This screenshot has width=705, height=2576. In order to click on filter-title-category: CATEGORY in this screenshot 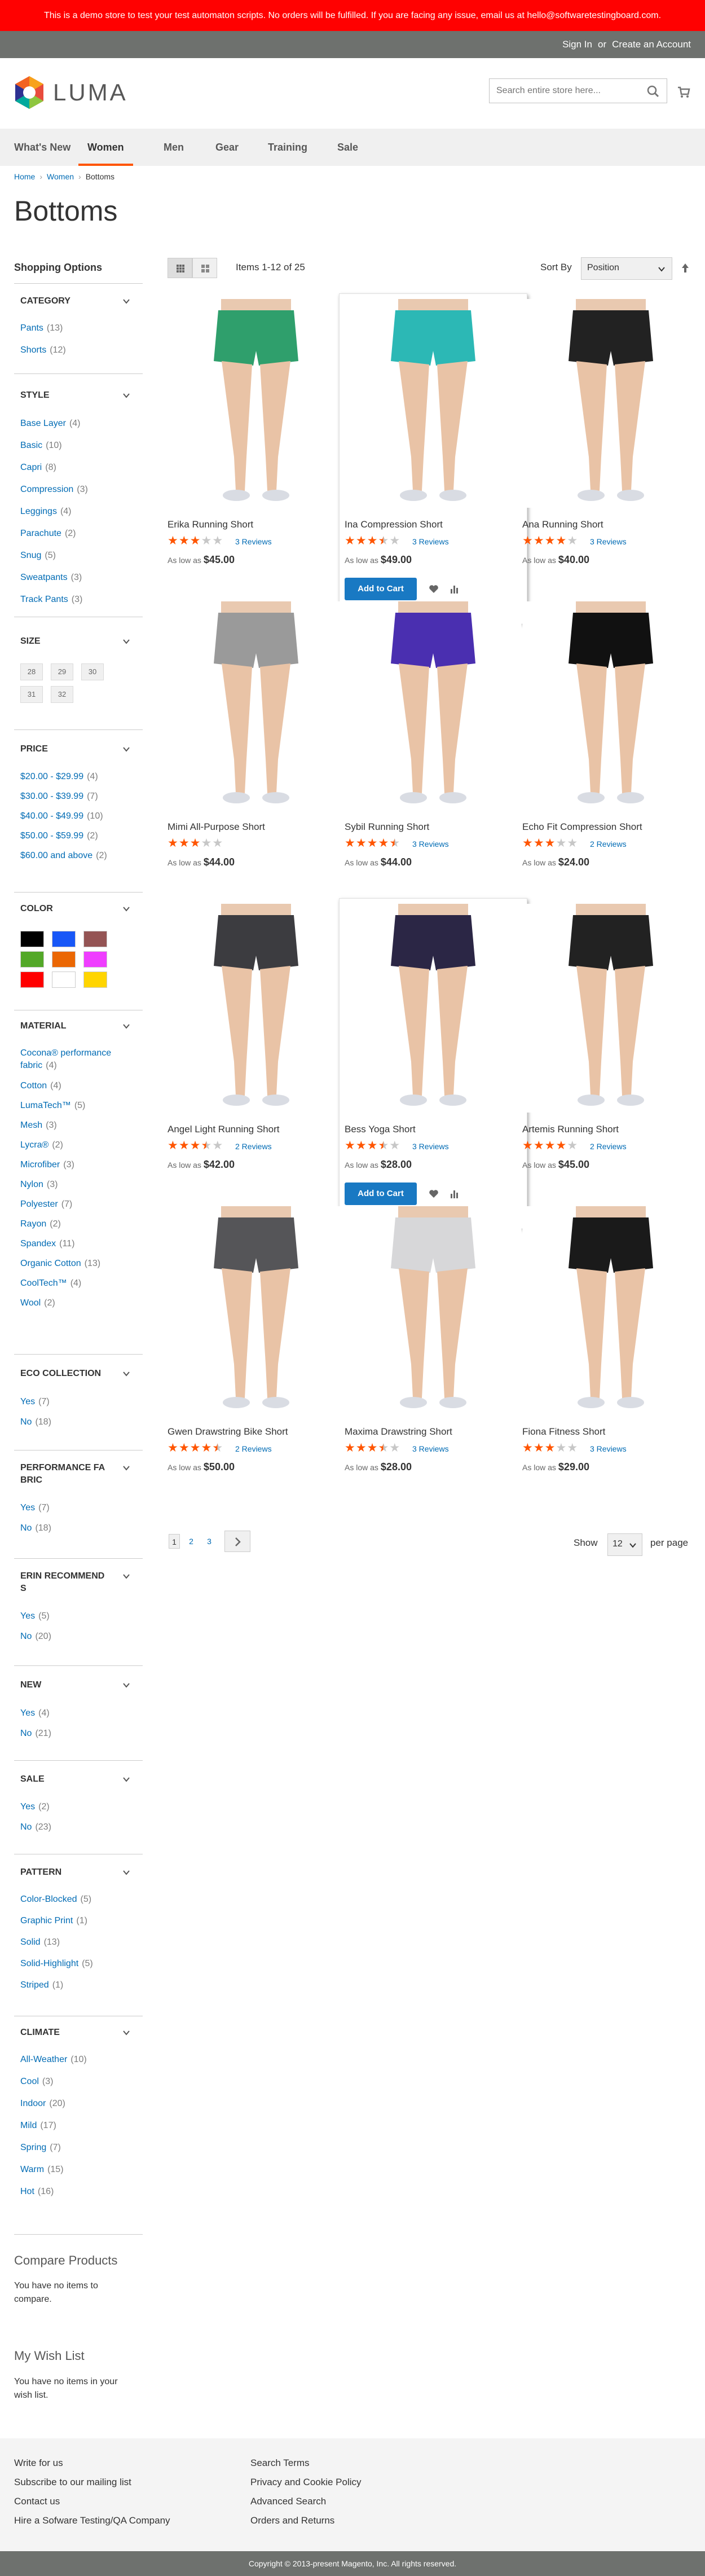, I will do `click(76, 301)`.